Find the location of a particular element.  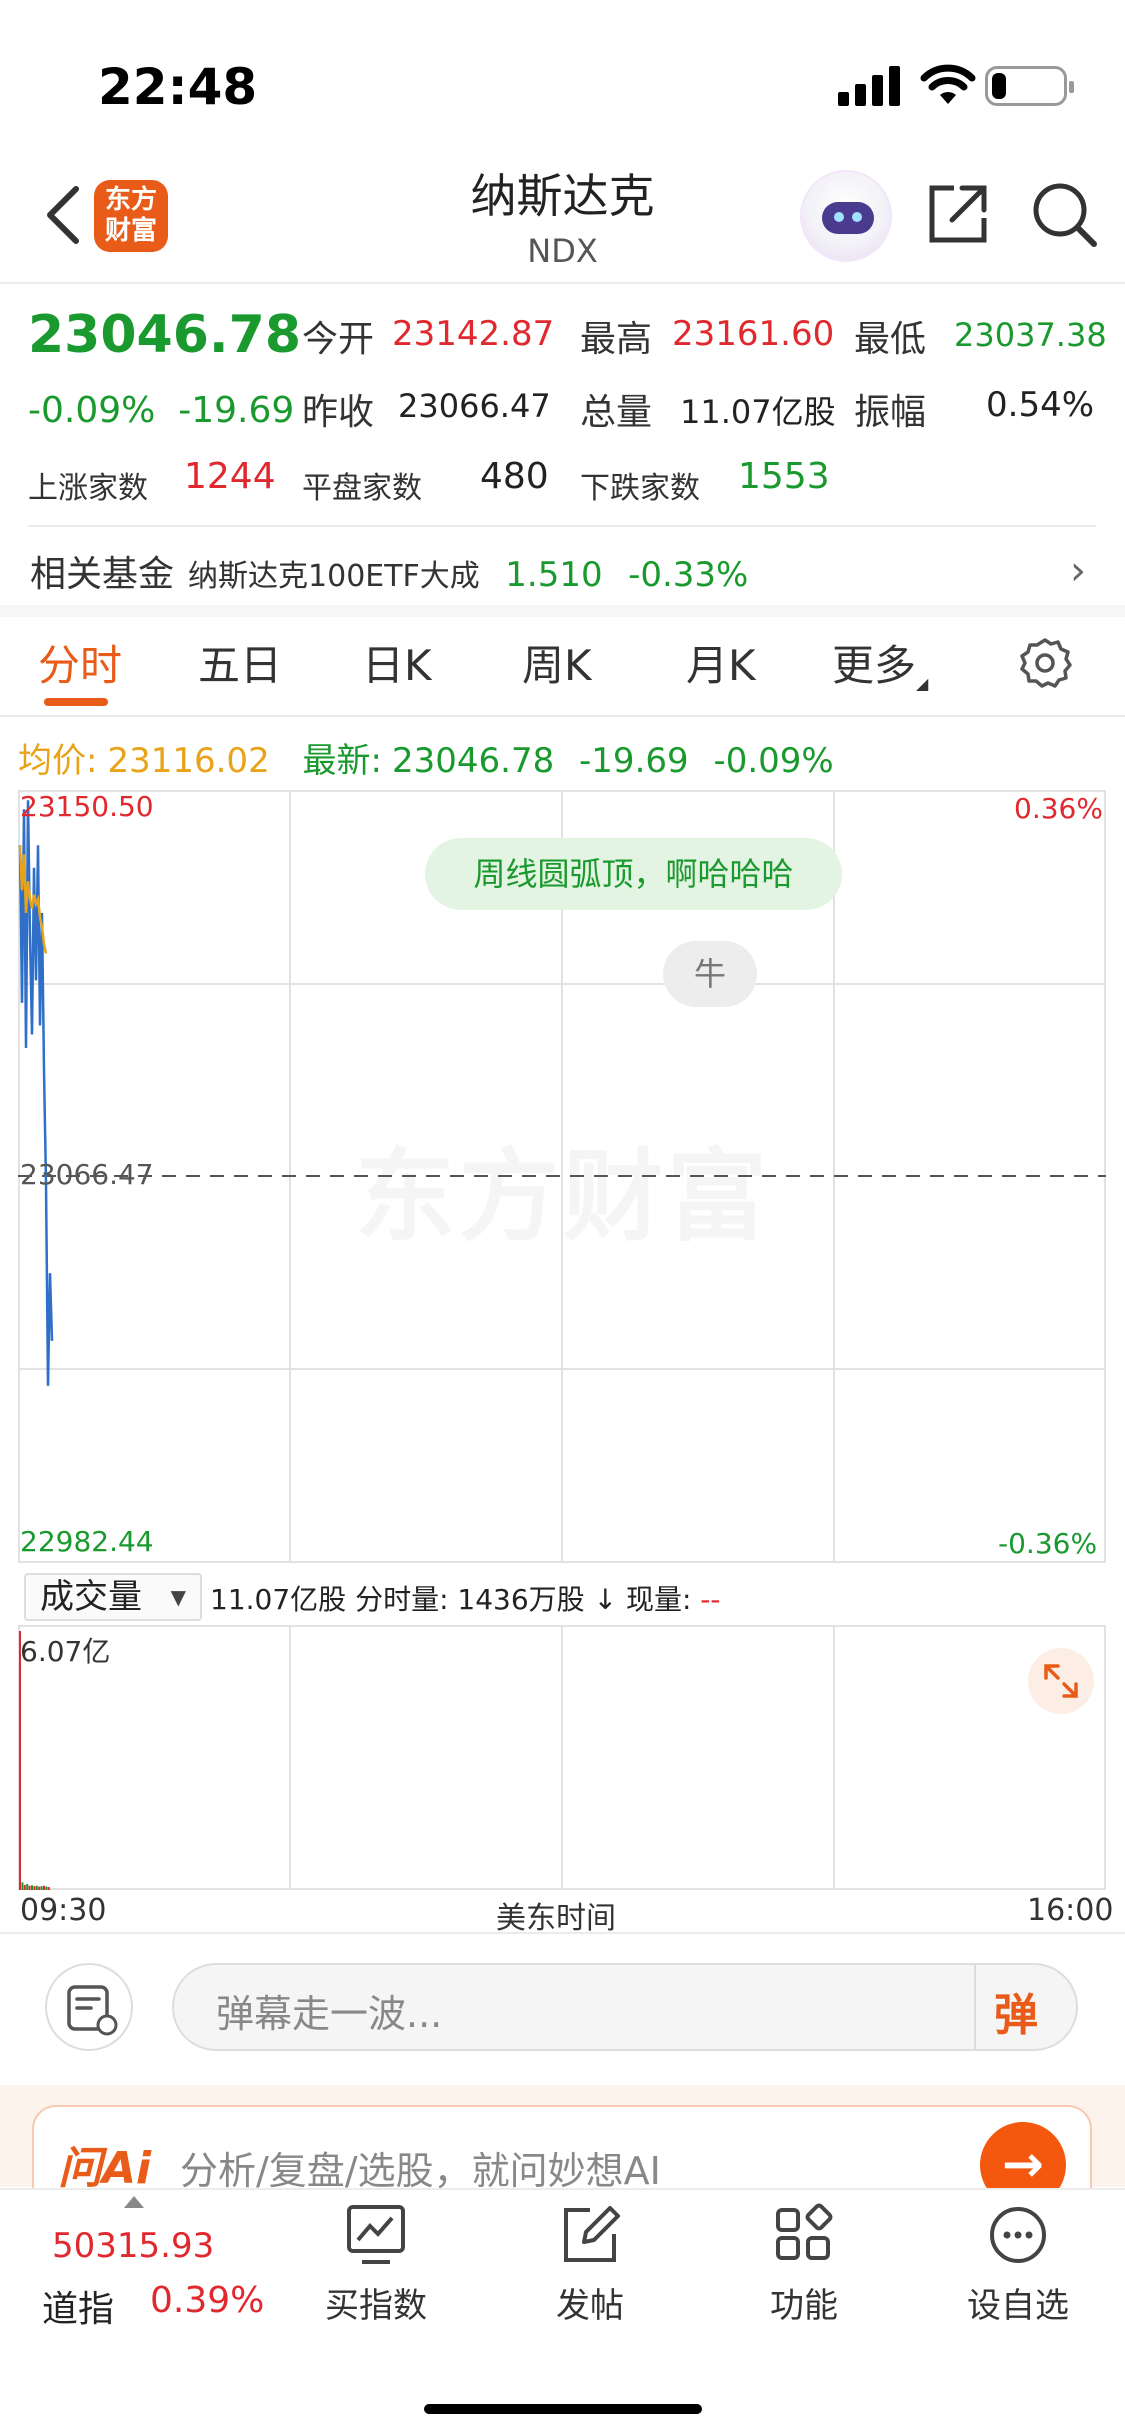

tab-monthly-k: 月K is located at coordinates (721, 662).